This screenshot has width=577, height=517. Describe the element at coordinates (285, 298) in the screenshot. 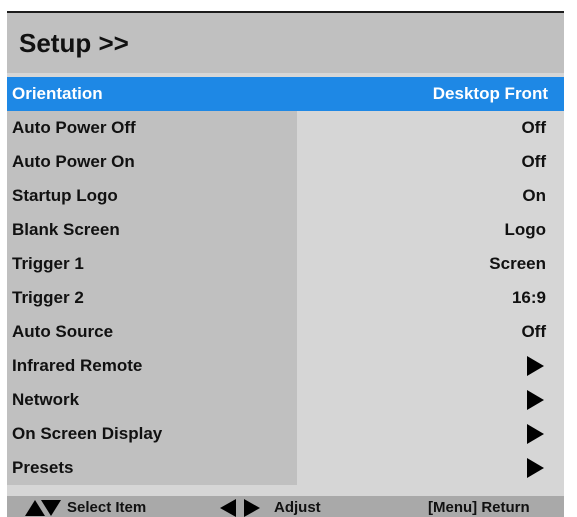

I see `menu-item-trigger-2: Trigger 2 16:9` at that location.